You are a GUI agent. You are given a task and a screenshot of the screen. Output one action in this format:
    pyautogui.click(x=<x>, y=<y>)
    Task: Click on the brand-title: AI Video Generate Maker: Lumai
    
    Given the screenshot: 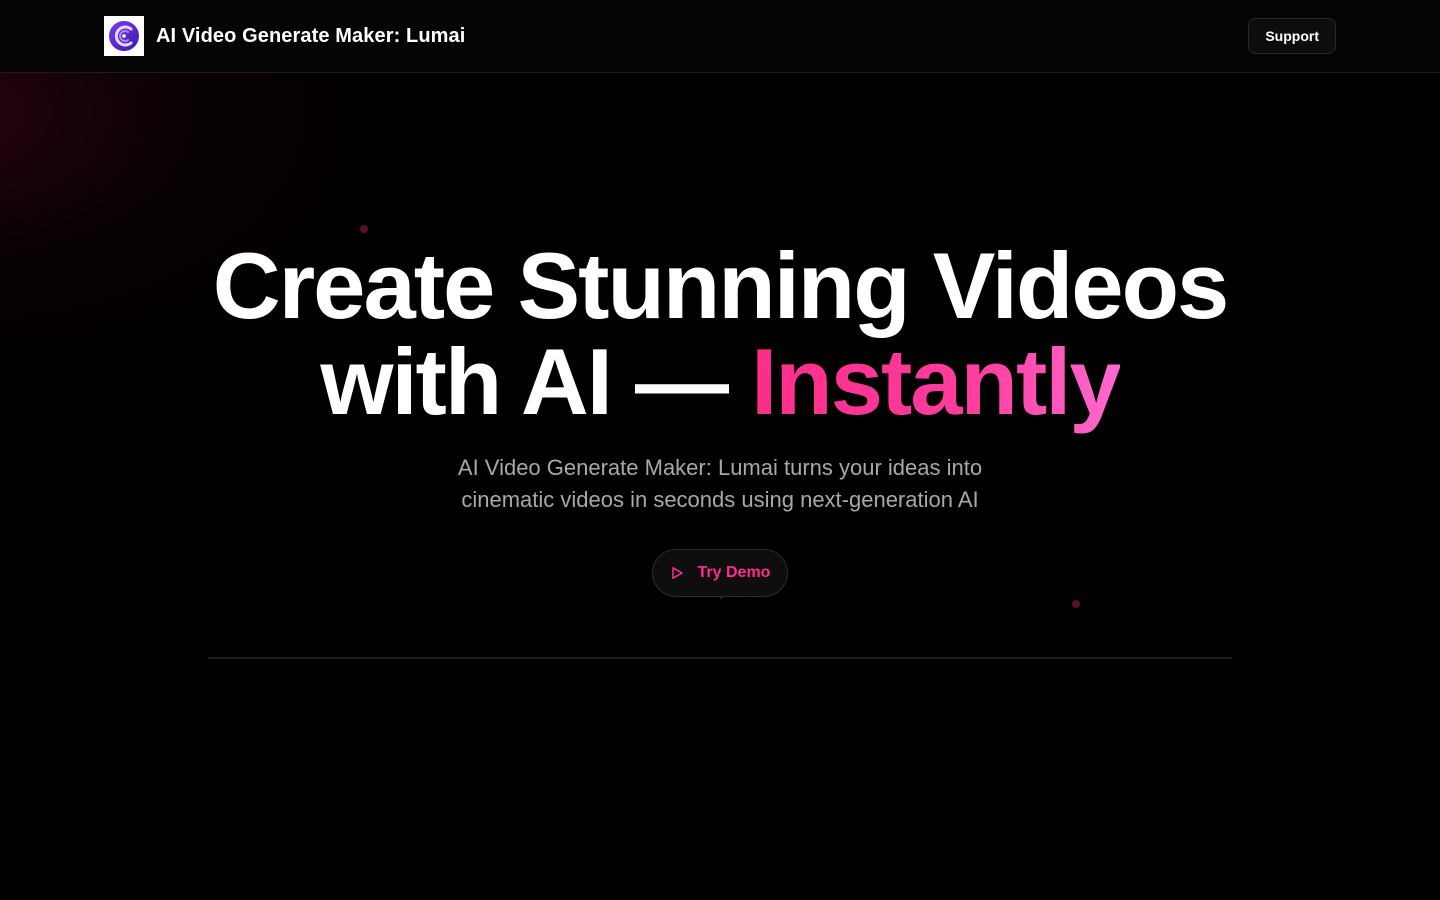 What is the action you would take?
    pyautogui.click(x=310, y=36)
    